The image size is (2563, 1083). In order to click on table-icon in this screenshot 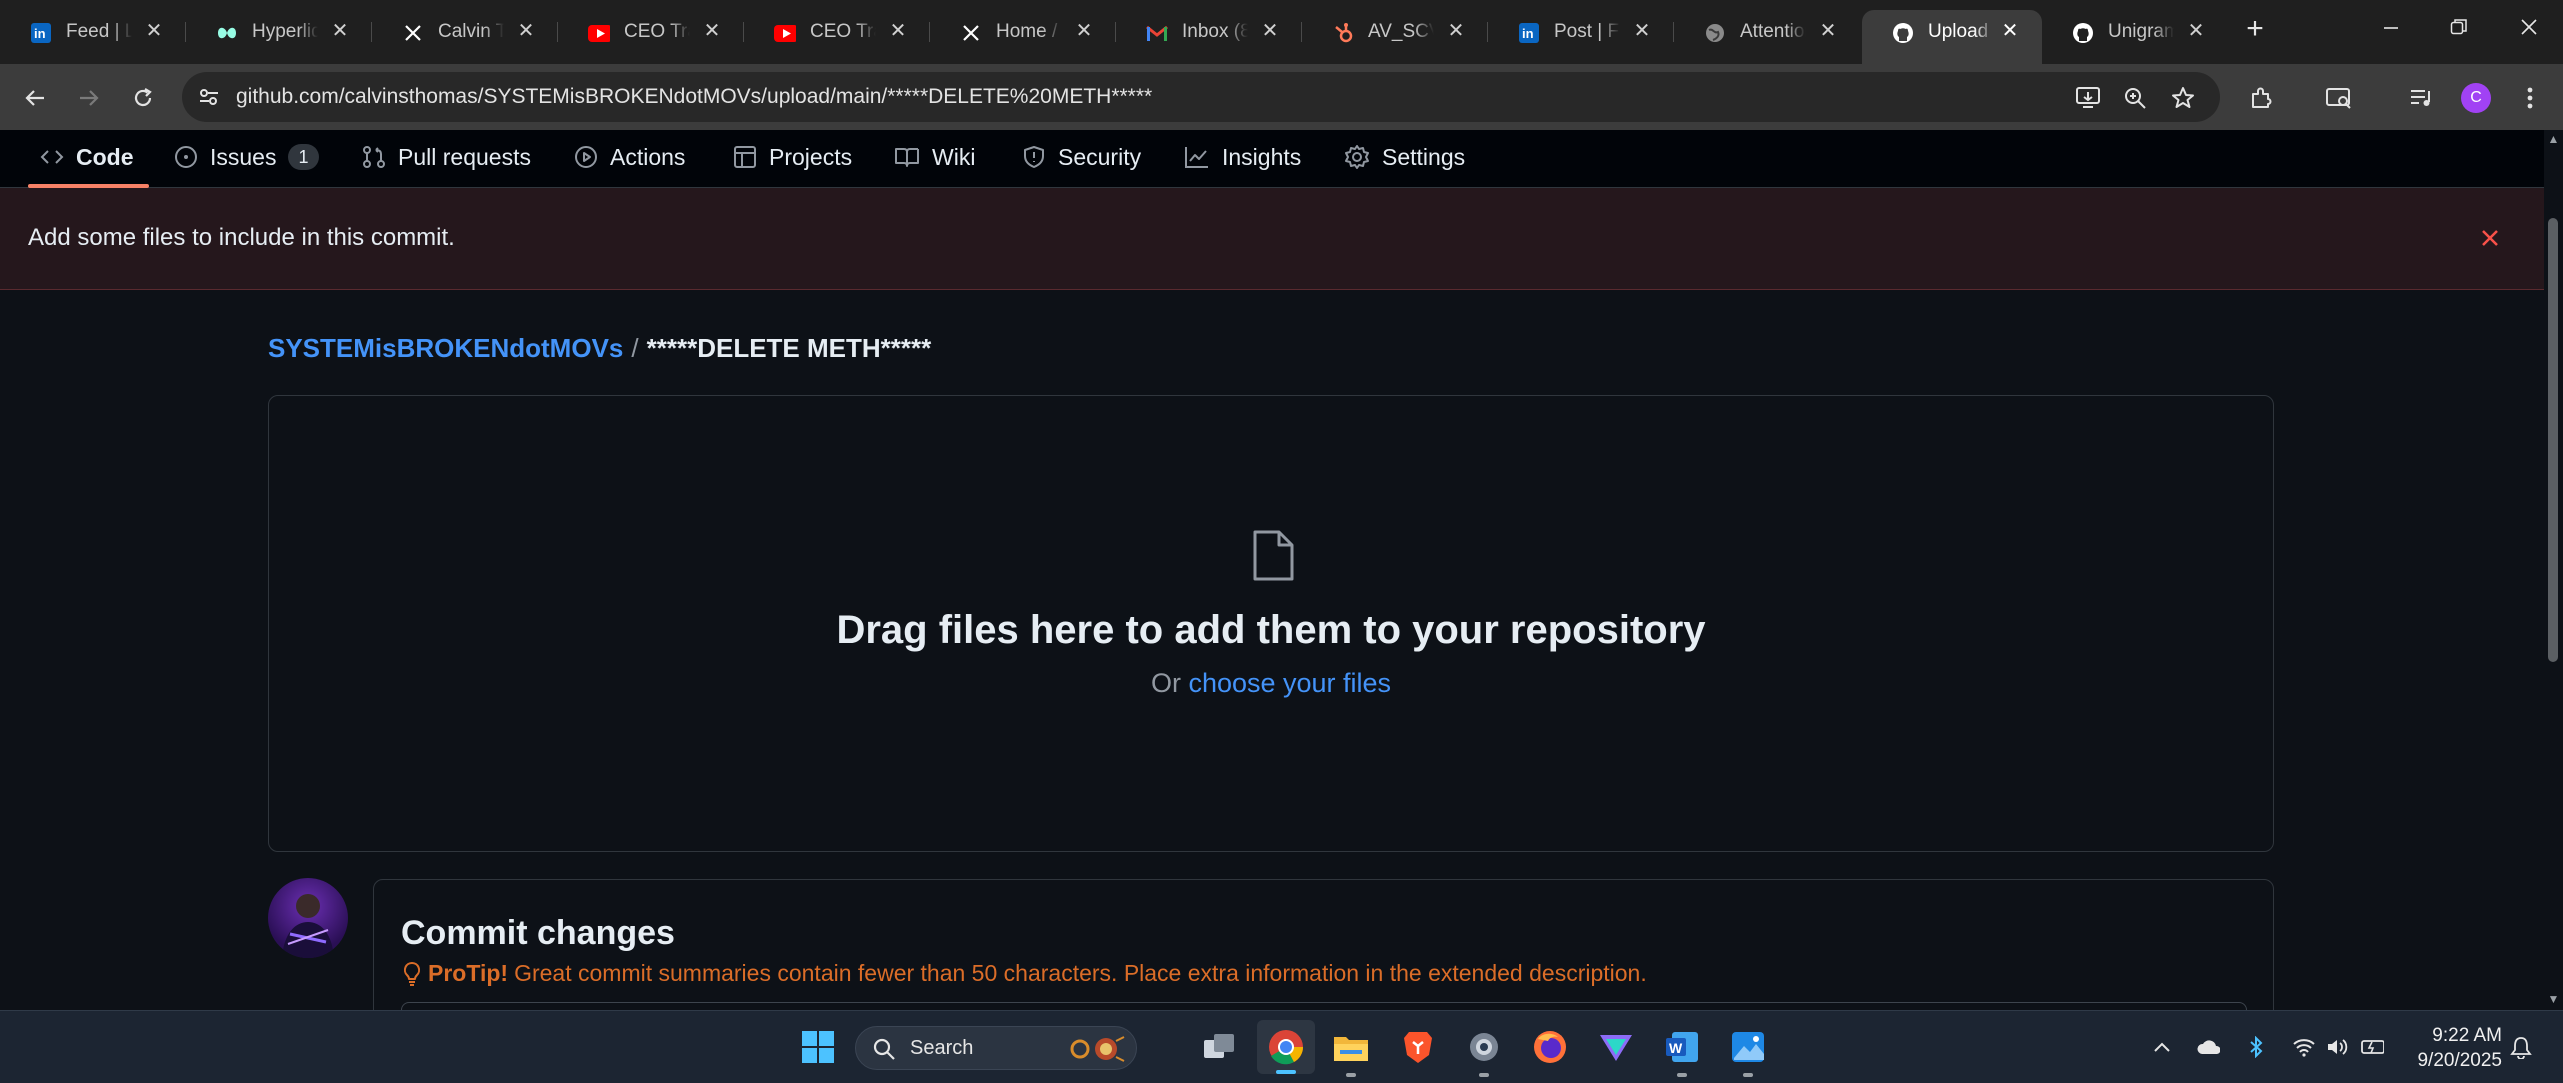, I will do `click(745, 157)`.